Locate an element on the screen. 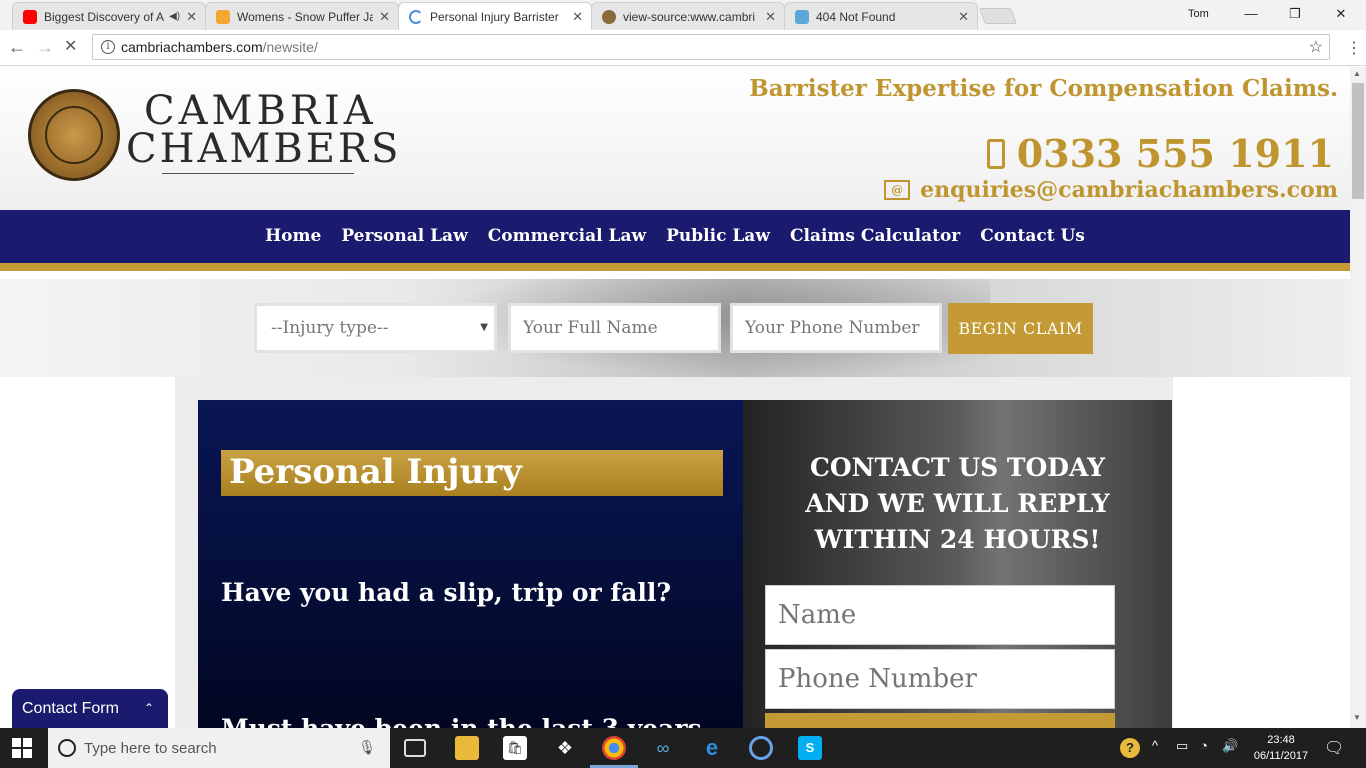 The image size is (1366, 768). audio-icon: ◀) is located at coordinates (174, 16).